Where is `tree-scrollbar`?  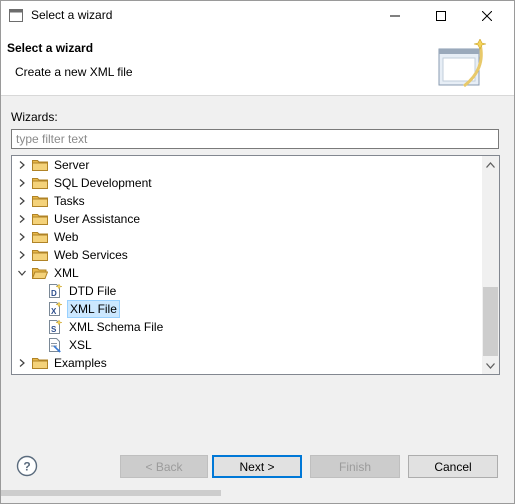
tree-scrollbar is located at coordinates (490, 265).